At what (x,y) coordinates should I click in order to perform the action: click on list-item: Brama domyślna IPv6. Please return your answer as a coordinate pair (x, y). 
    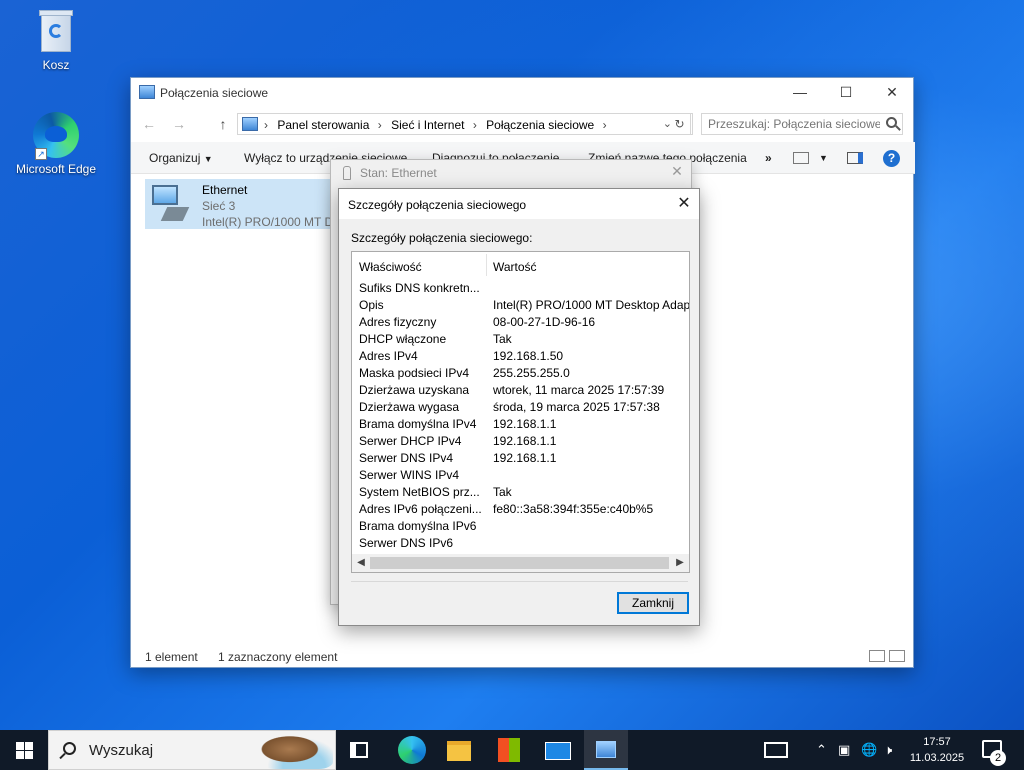
    Looking at the image, I should click on (520, 525).